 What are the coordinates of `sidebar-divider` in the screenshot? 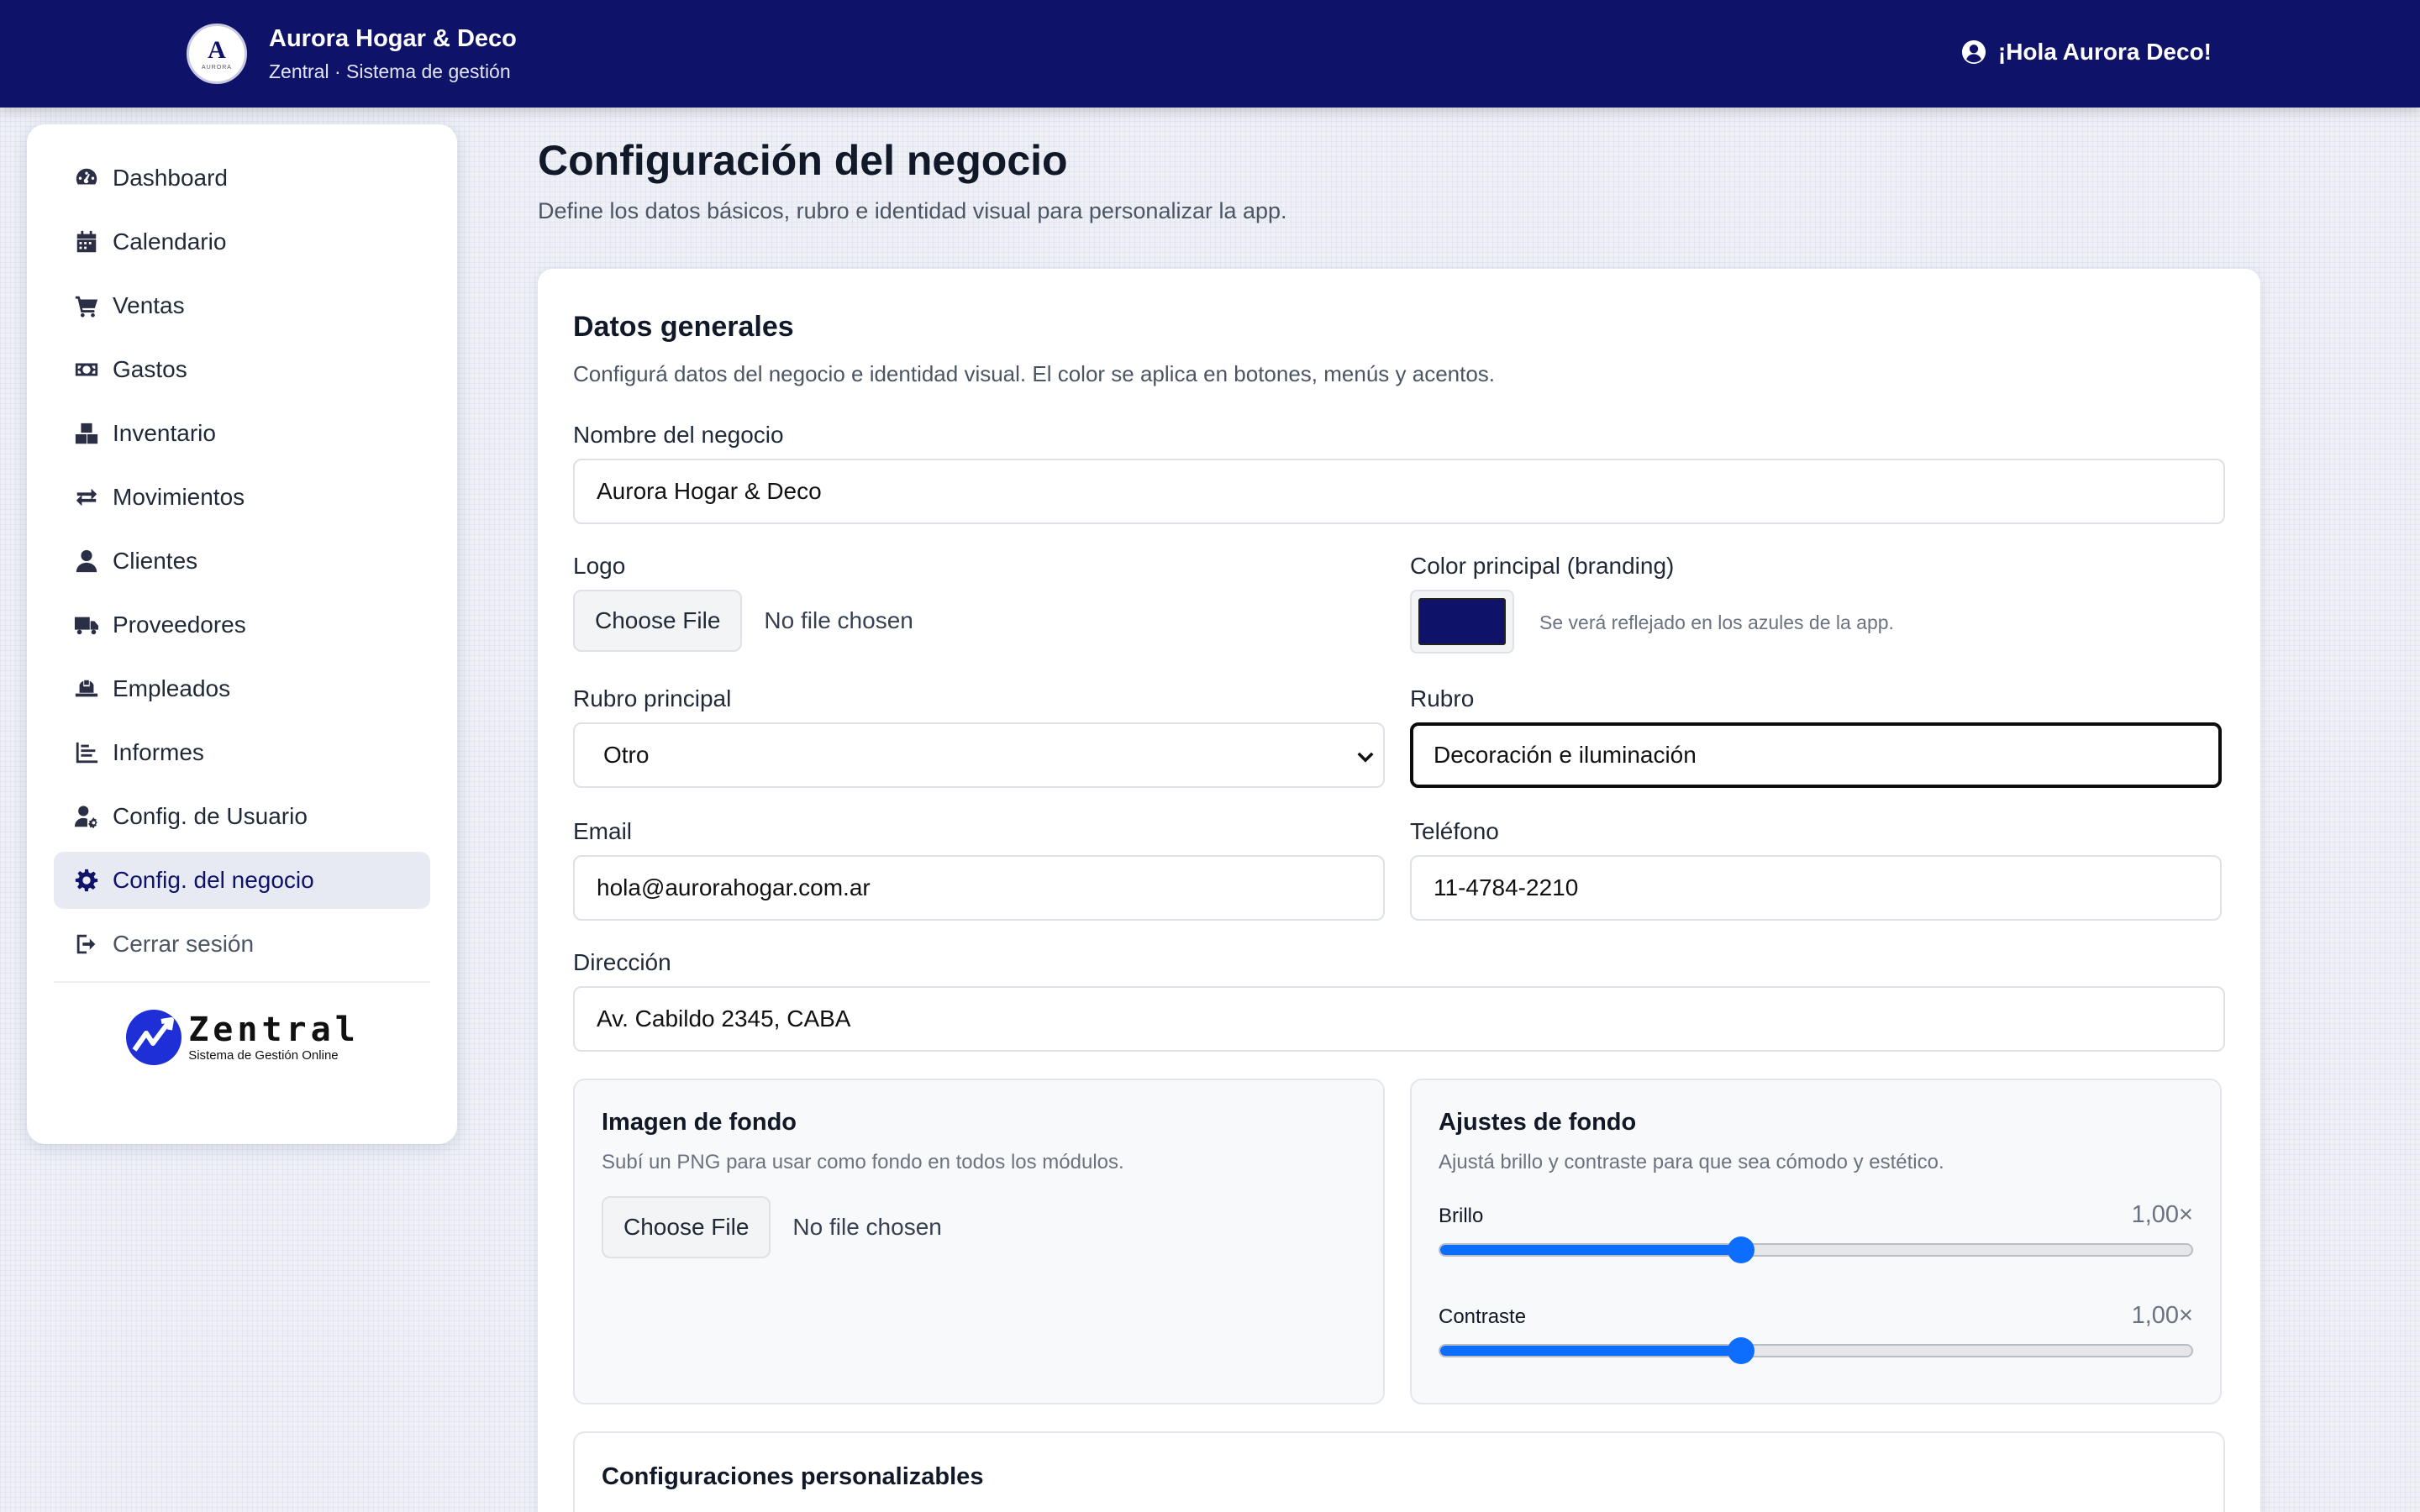 It's located at (242, 982).